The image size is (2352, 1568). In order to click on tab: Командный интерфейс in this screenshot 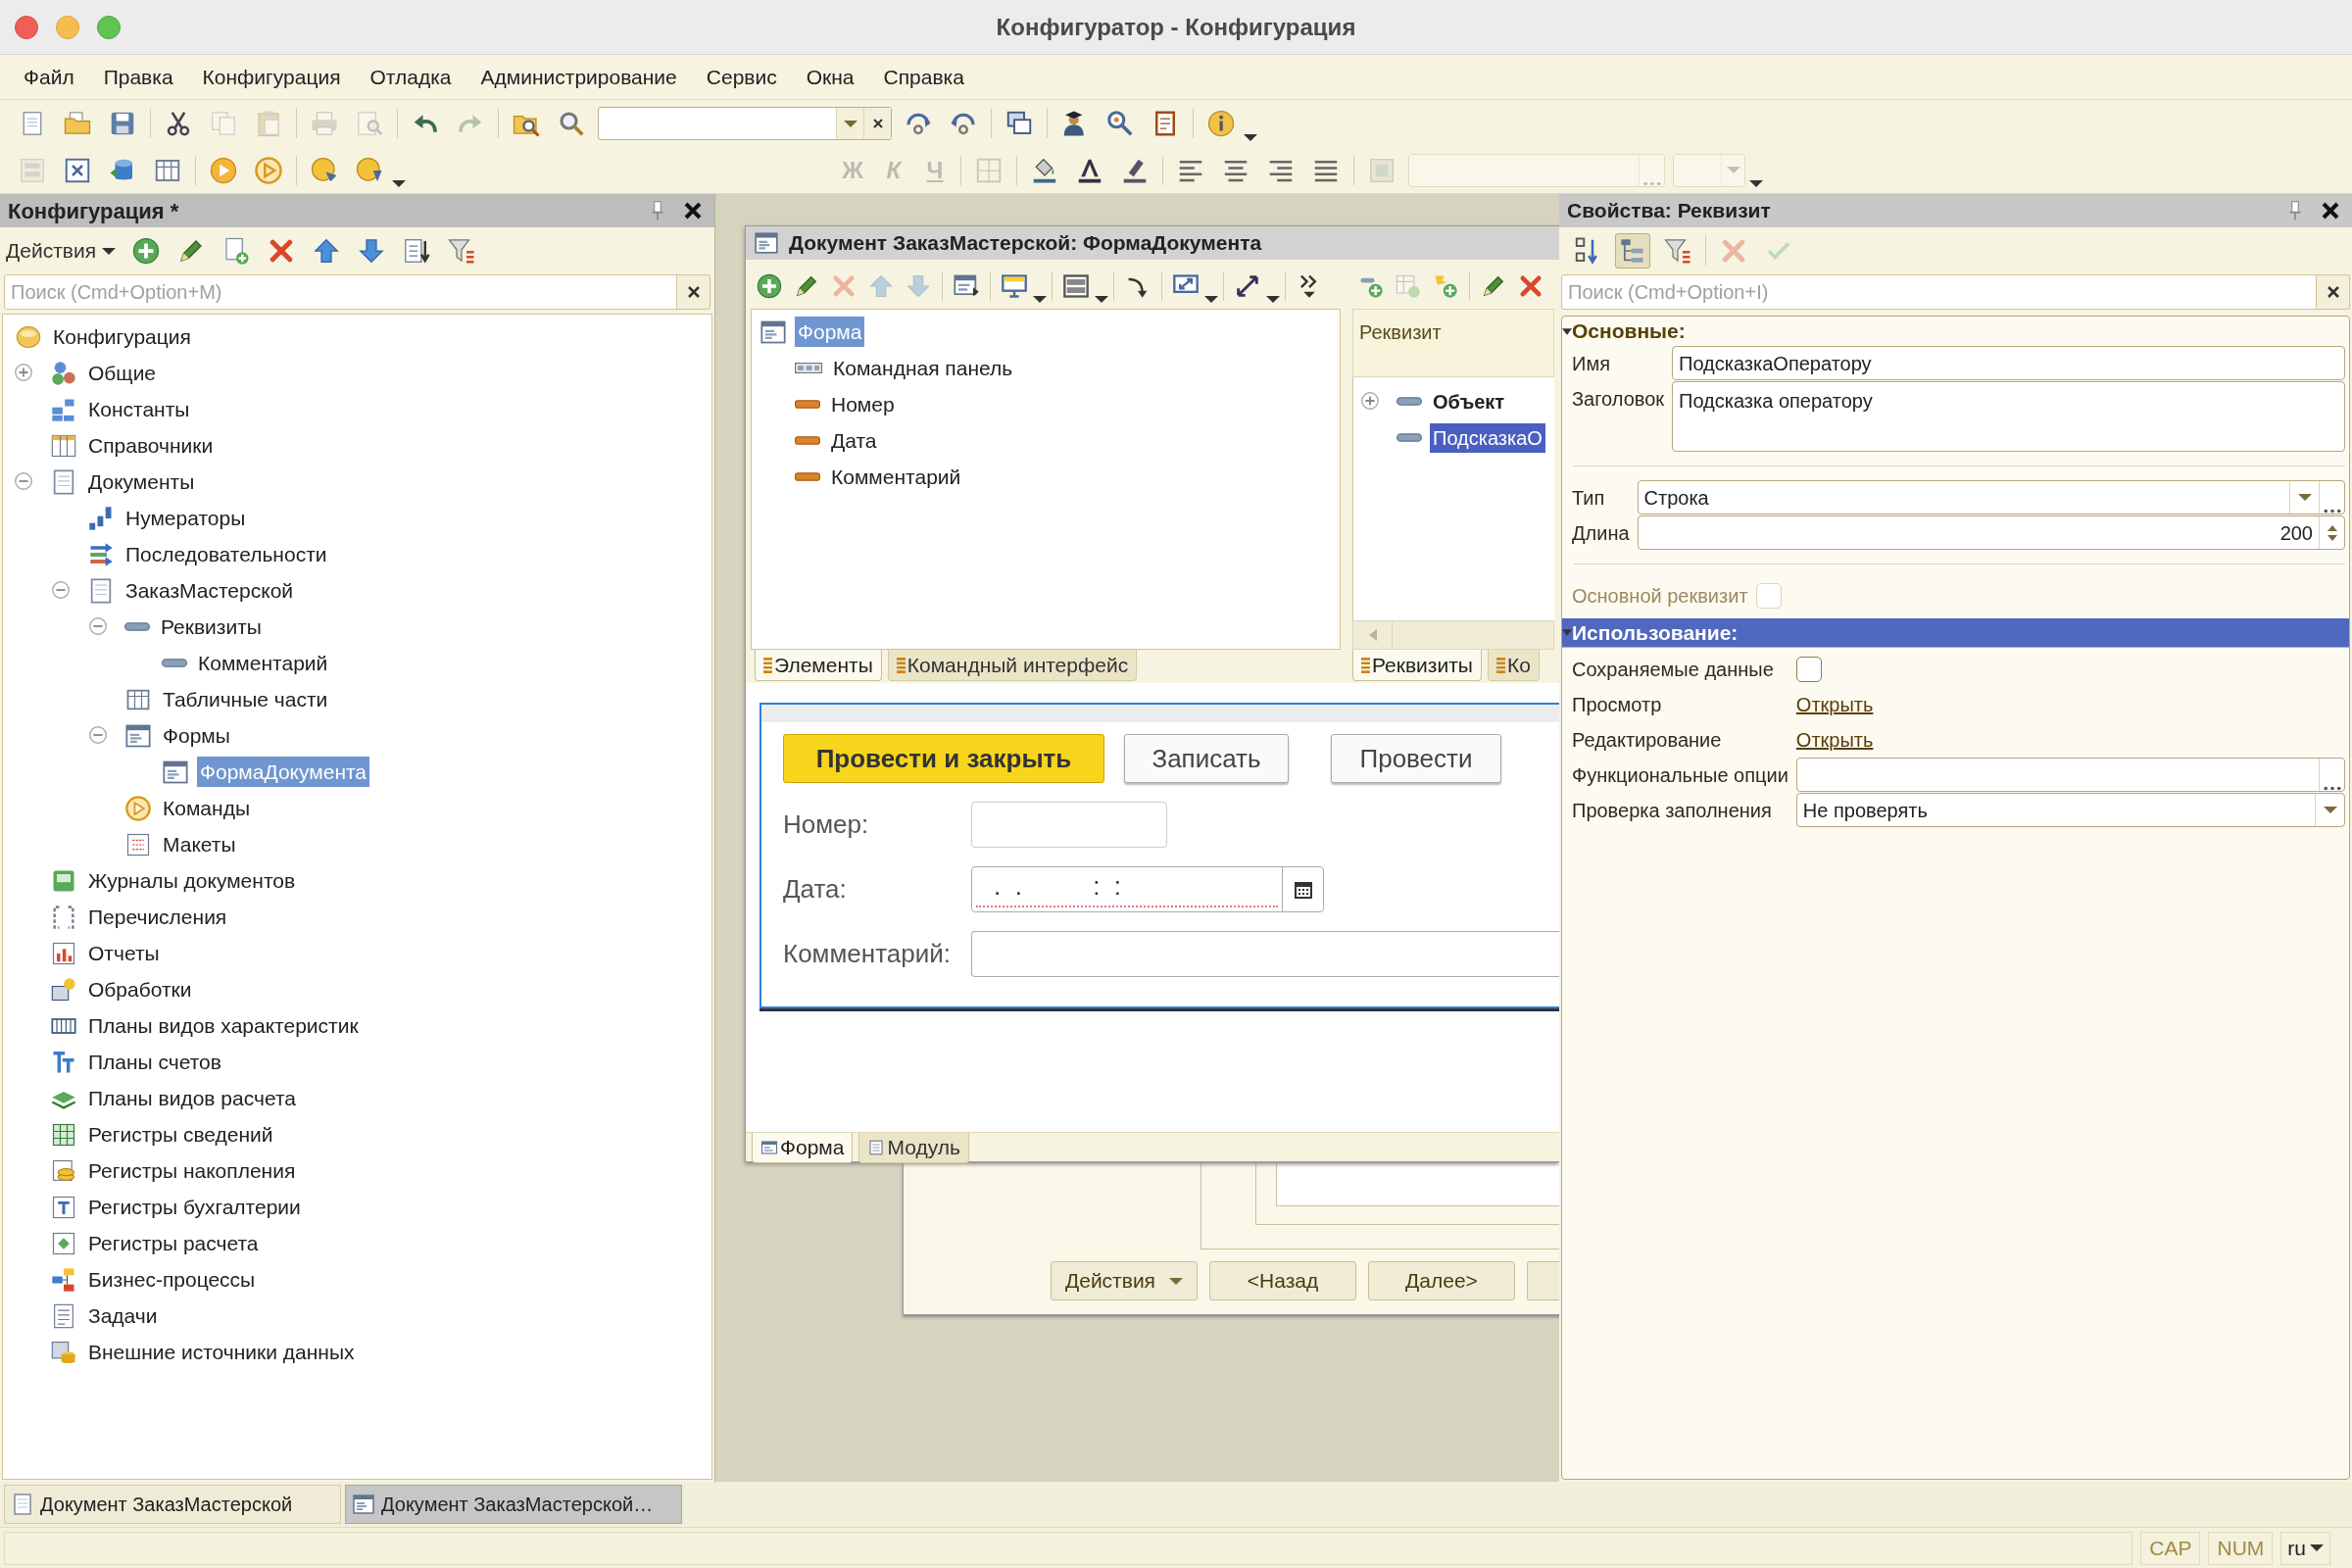, I will do `click(1012, 665)`.